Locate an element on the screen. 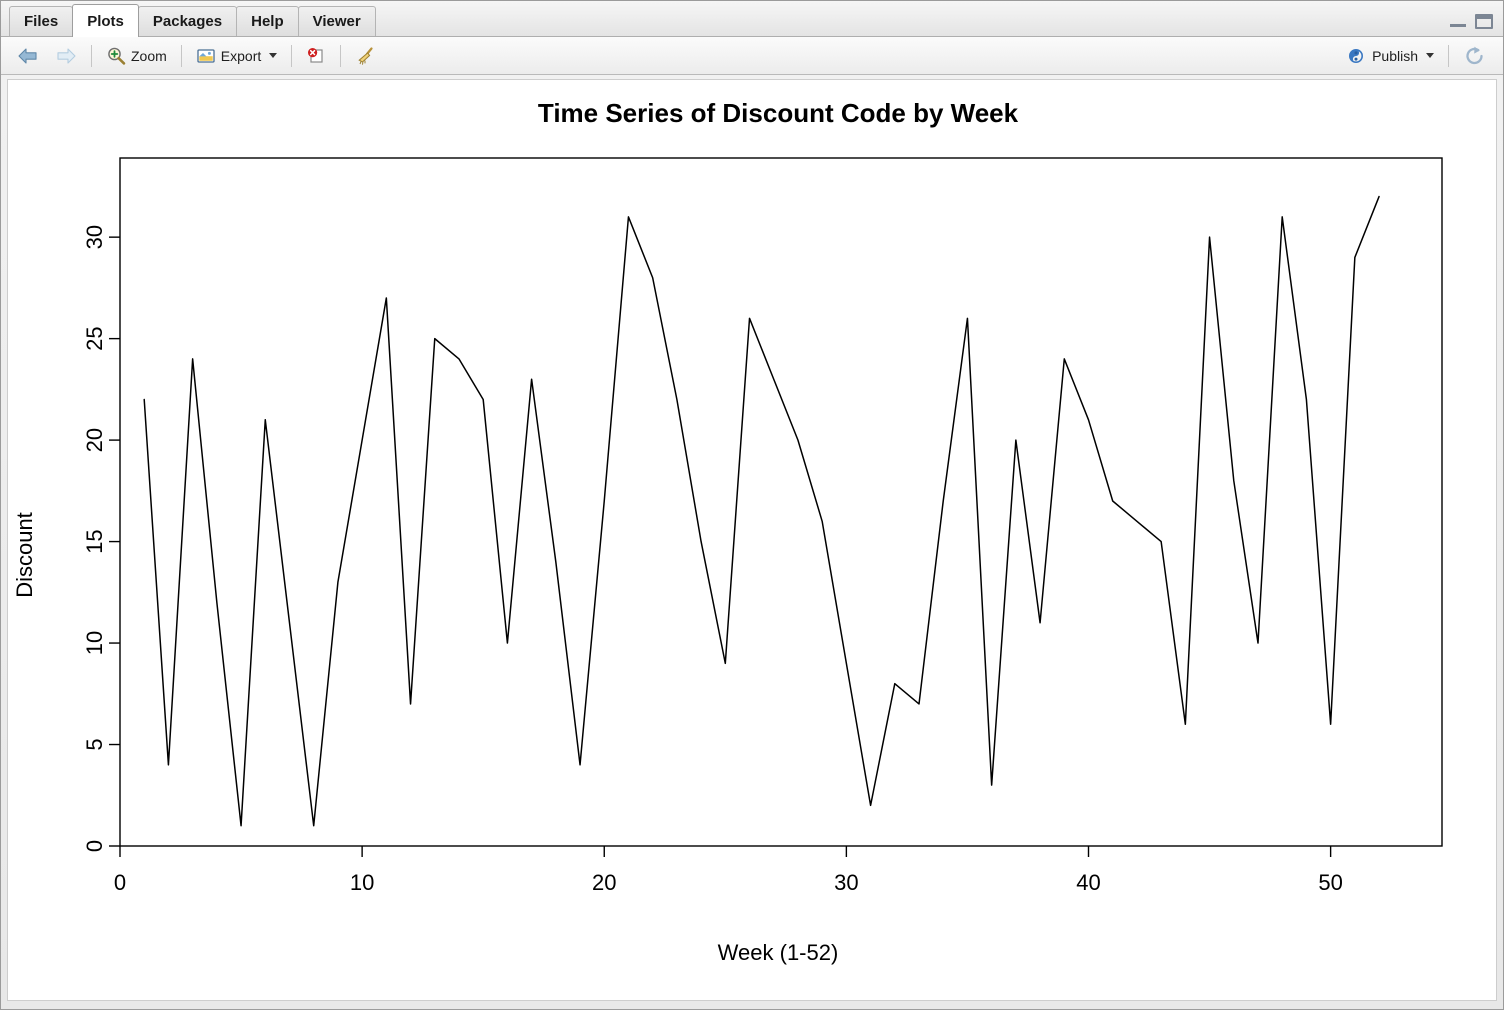 This screenshot has width=1504, height=1010. tab-plots: Plots is located at coordinates (105, 20).